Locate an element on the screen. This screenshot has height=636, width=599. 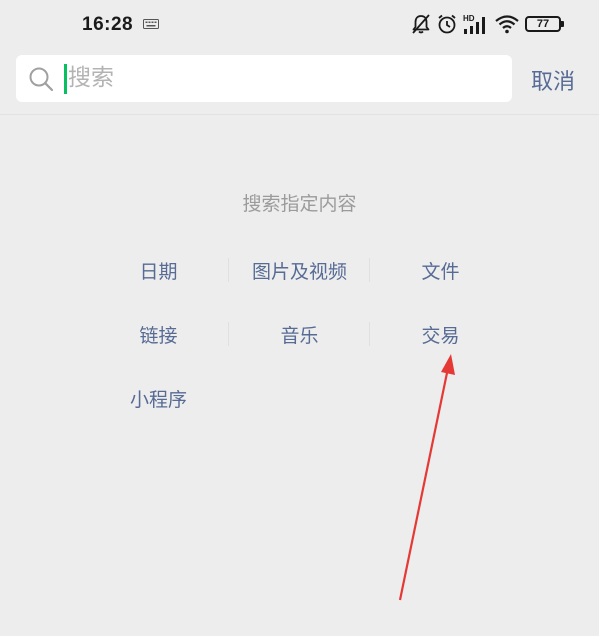
section-title: 搜索指定内容 is located at coordinates (299, 204).